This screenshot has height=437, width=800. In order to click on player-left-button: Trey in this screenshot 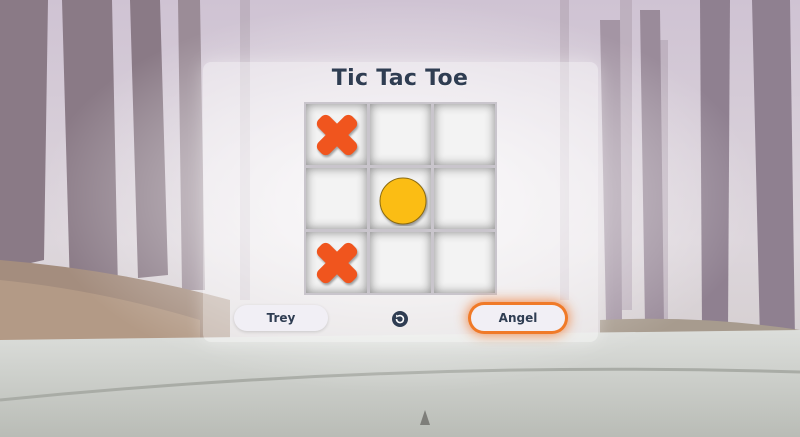, I will do `click(281, 318)`.